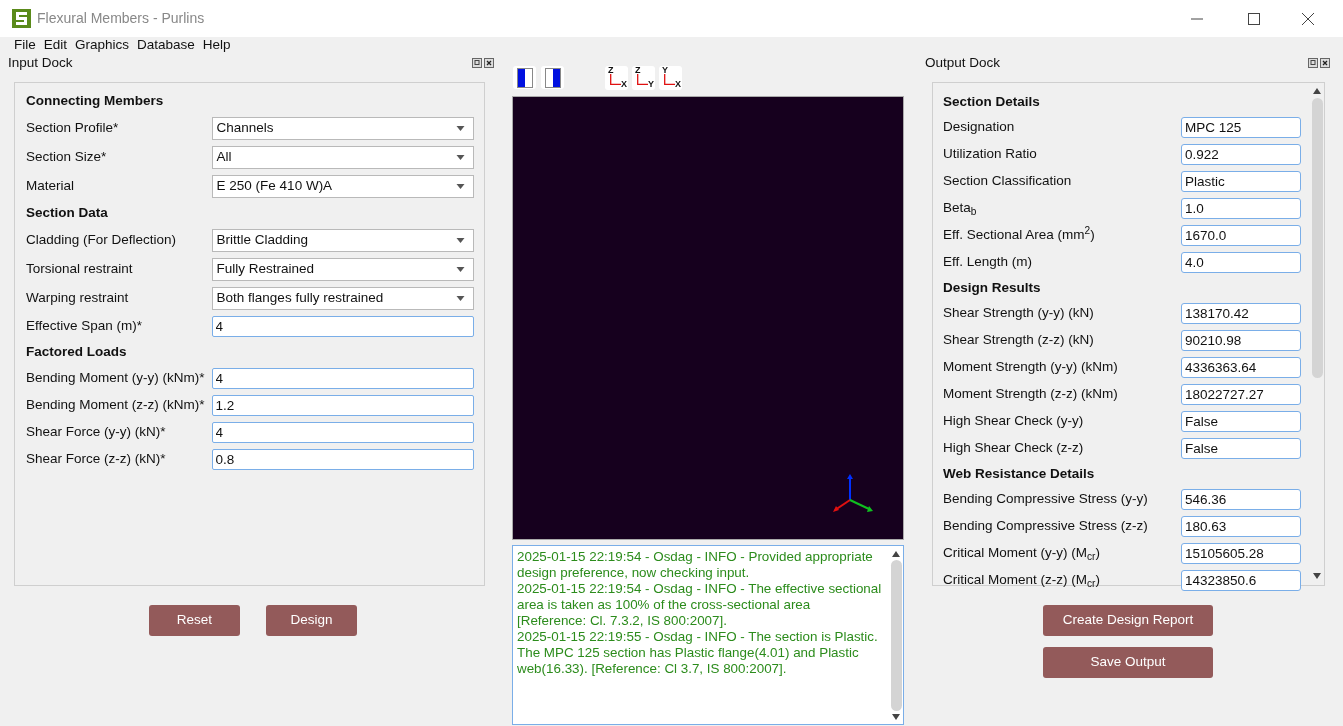 The image size is (1343, 726). Describe the element at coordinates (342, 298) in the screenshot. I see `dropdown: Both flanges fully restrained` at that location.